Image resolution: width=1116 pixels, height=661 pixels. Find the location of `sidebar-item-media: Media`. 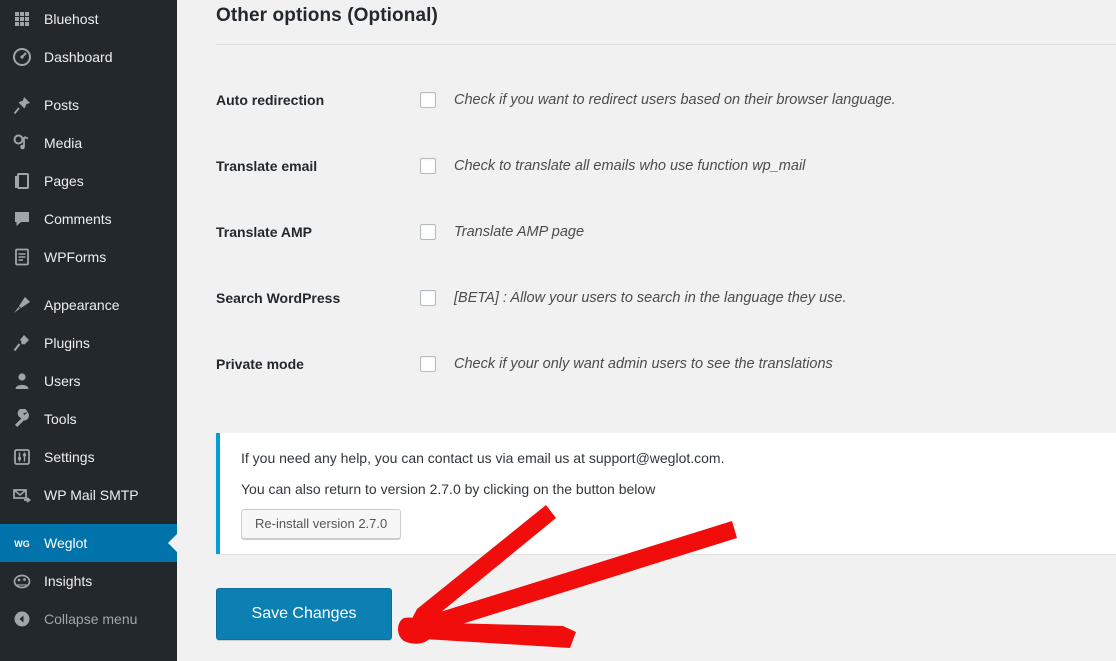

sidebar-item-media: Media is located at coordinates (88, 143).